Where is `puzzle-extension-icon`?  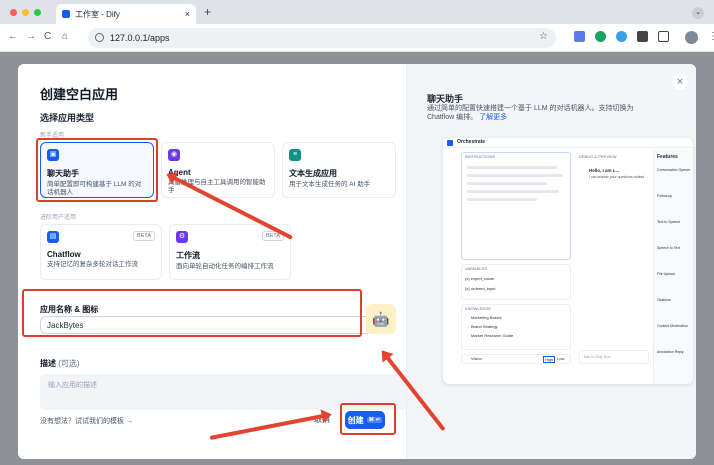 puzzle-extension-icon is located at coordinates (642, 36).